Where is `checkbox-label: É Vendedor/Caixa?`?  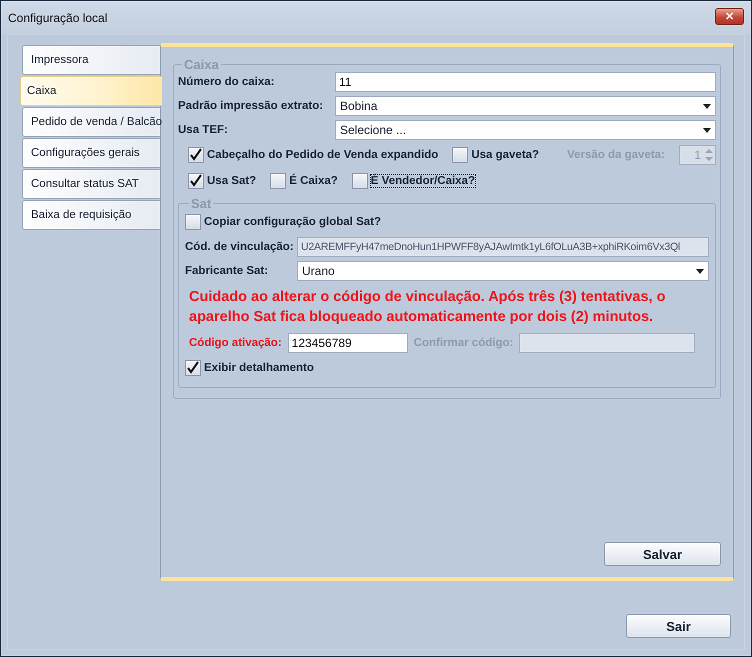 checkbox-label: É Vendedor/Caixa? is located at coordinates (422, 181).